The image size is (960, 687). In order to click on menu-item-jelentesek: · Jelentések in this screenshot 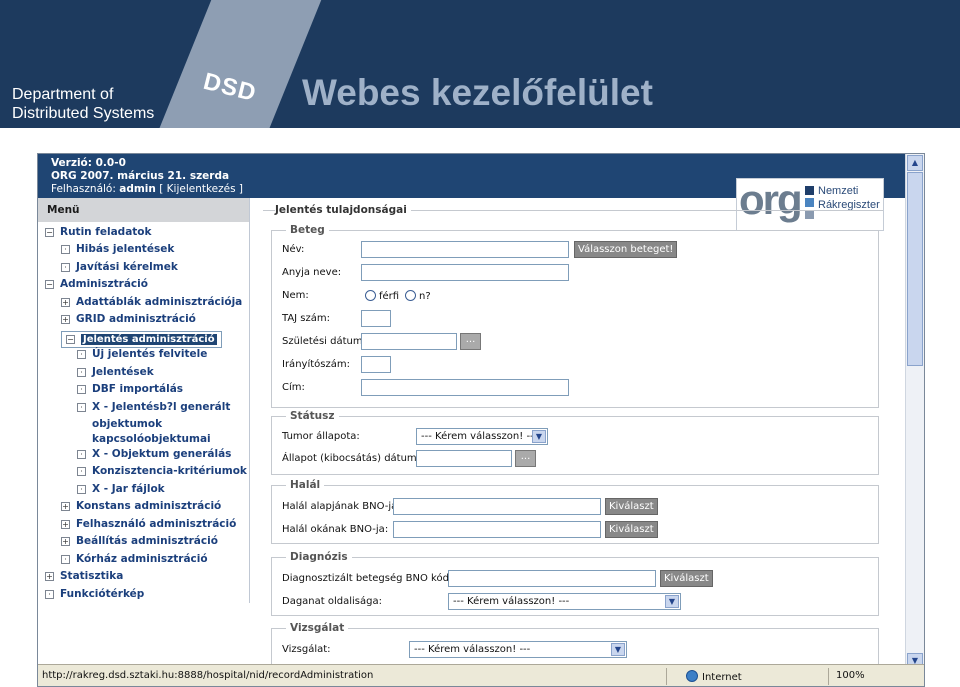, I will do `click(115, 372)`.